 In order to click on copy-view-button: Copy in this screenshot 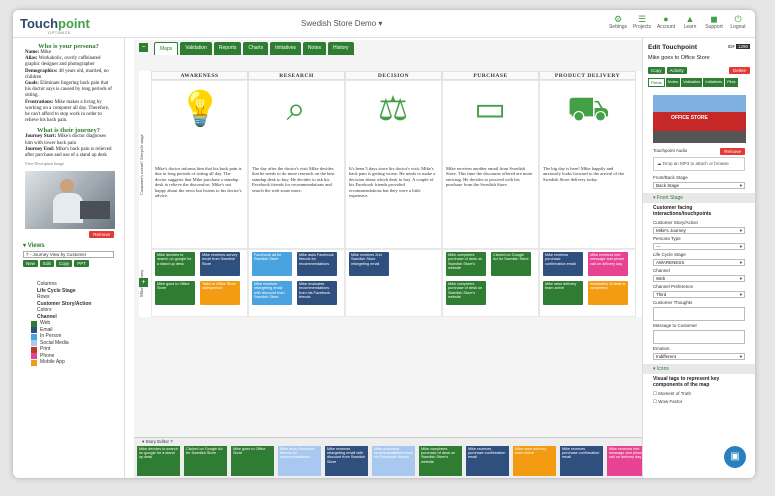, I will do `click(64, 264)`.